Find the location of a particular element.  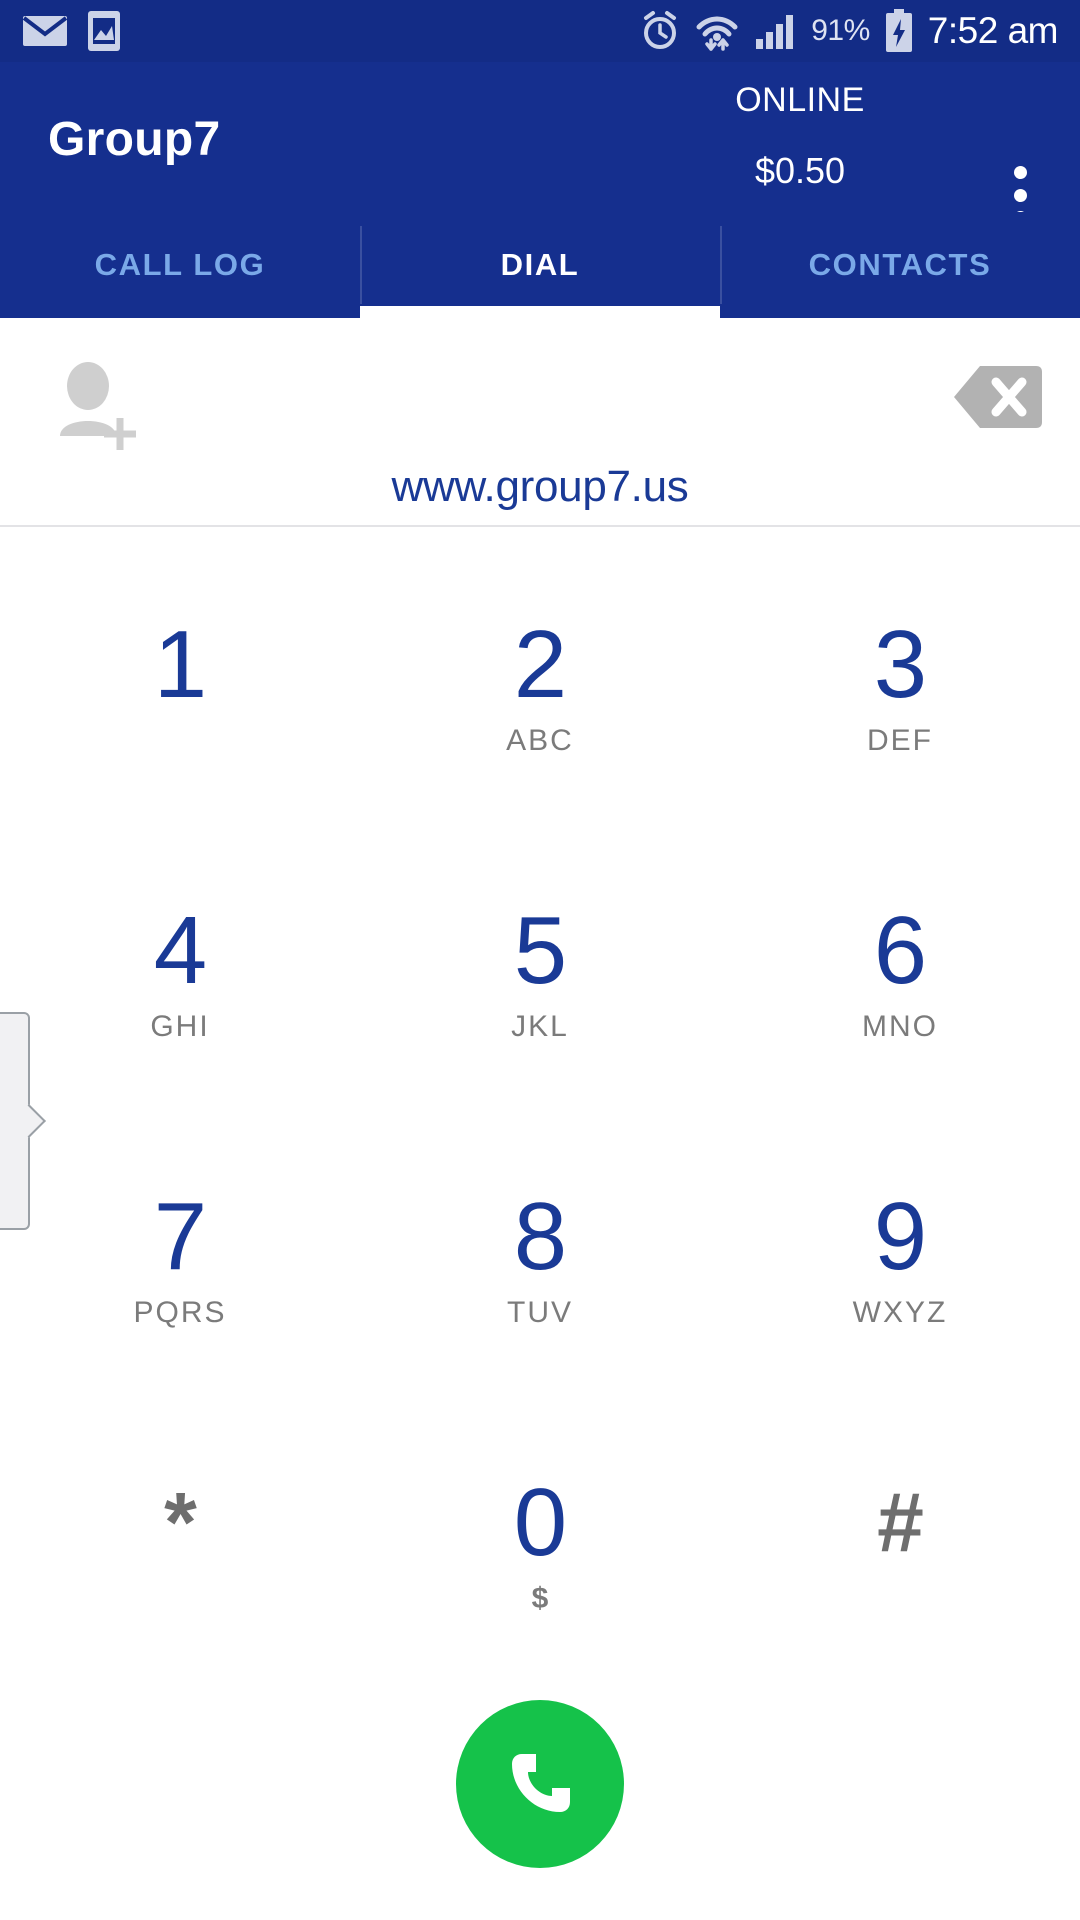

key-4: 4 GHI is located at coordinates (180, 974).